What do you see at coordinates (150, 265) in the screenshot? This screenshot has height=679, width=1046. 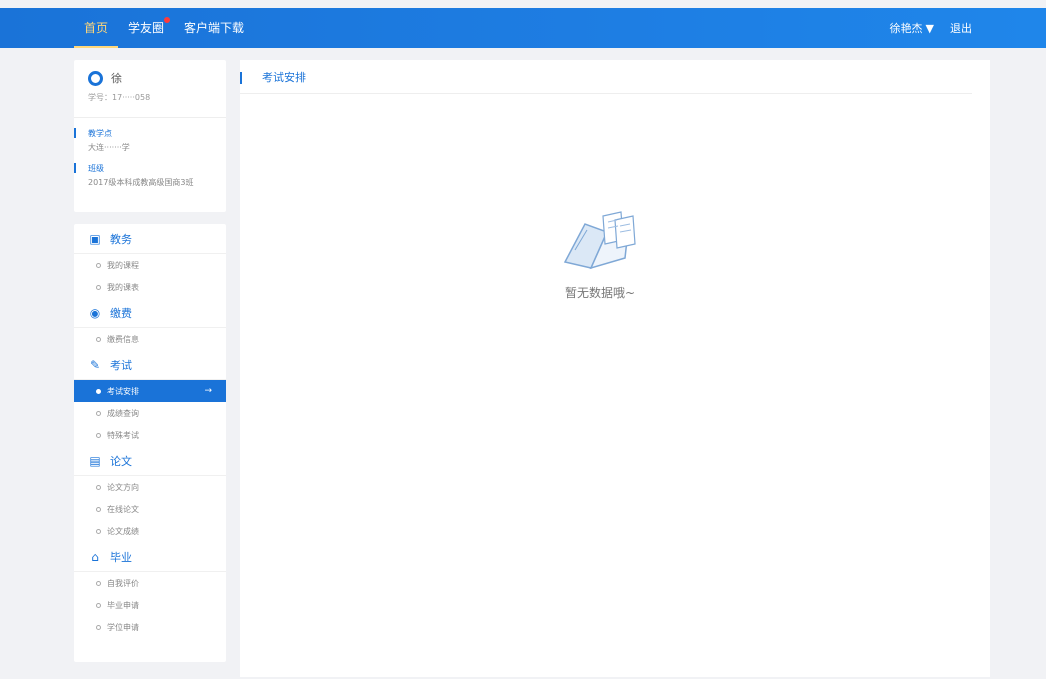 I see `menu-item-my-courses: 我的课程` at bounding box center [150, 265].